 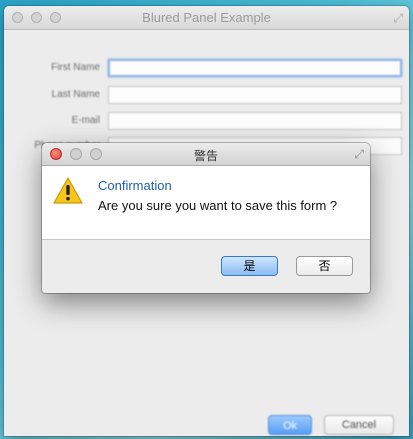 I want to click on no-button: 否, so click(x=324, y=266).